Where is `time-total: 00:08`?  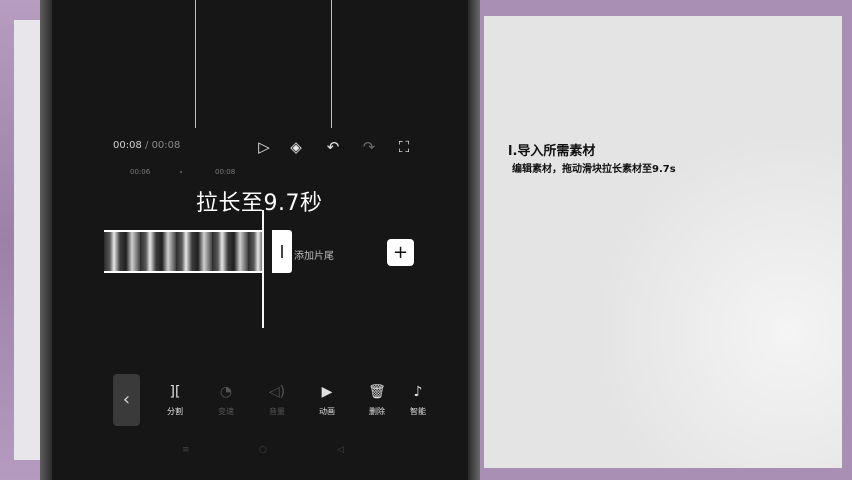 time-total: 00:08 is located at coordinates (166, 145).